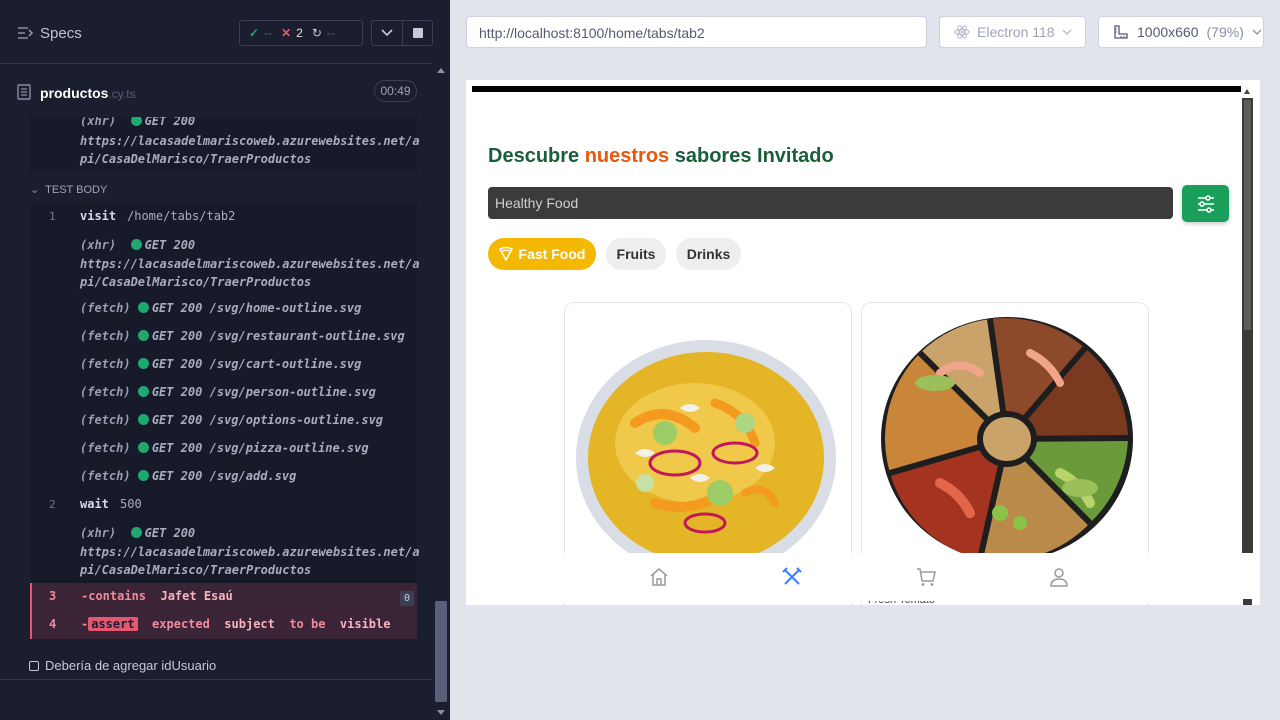 The height and width of the screenshot is (720, 1280). What do you see at coordinates (24, 92) in the screenshot?
I see `document-icon` at bounding box center [24, 92].